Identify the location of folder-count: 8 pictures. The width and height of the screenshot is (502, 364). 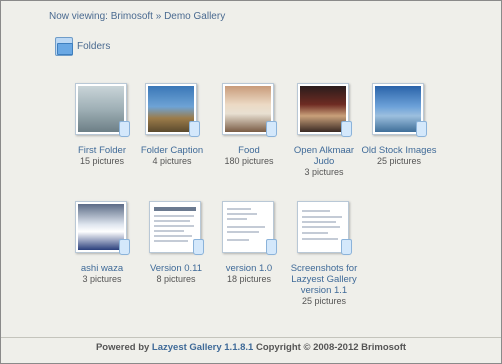
(176, 279).